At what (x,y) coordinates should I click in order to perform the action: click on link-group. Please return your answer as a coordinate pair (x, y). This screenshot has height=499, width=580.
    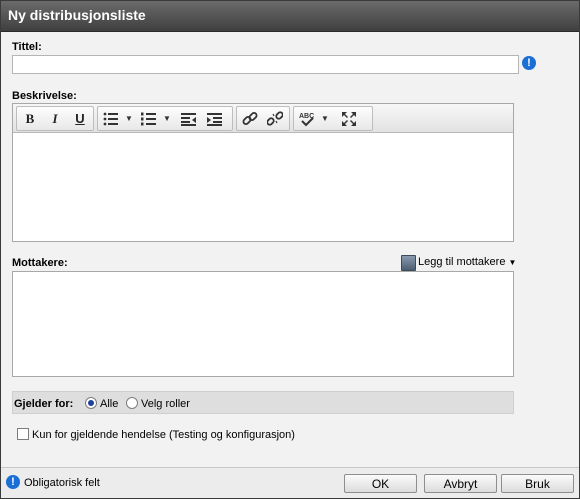
    Looking at the image, I should click on (263, 118).